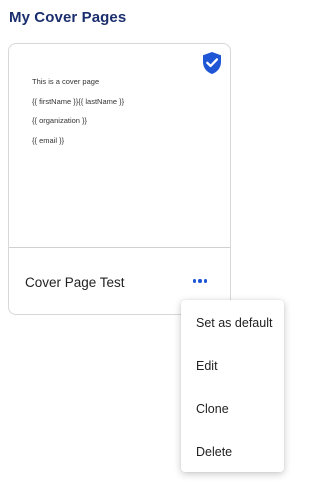 The width and height of the screenshot is (320, 486). I want to click on more-options-button, so click(200, 281).